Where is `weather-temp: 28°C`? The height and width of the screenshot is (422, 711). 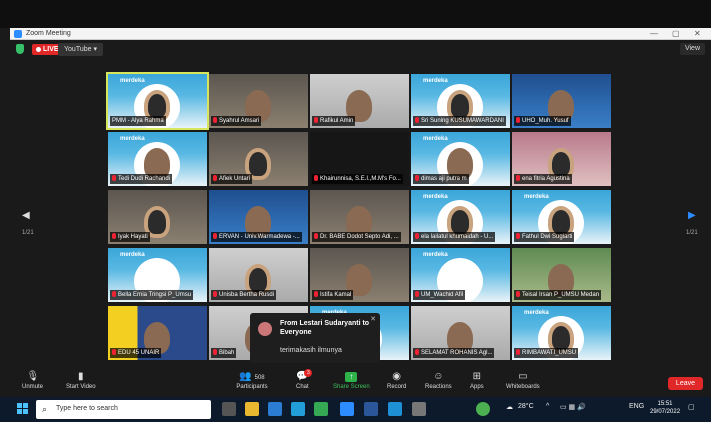 weather-temp: 28°C is located at coordinates (526, 406).